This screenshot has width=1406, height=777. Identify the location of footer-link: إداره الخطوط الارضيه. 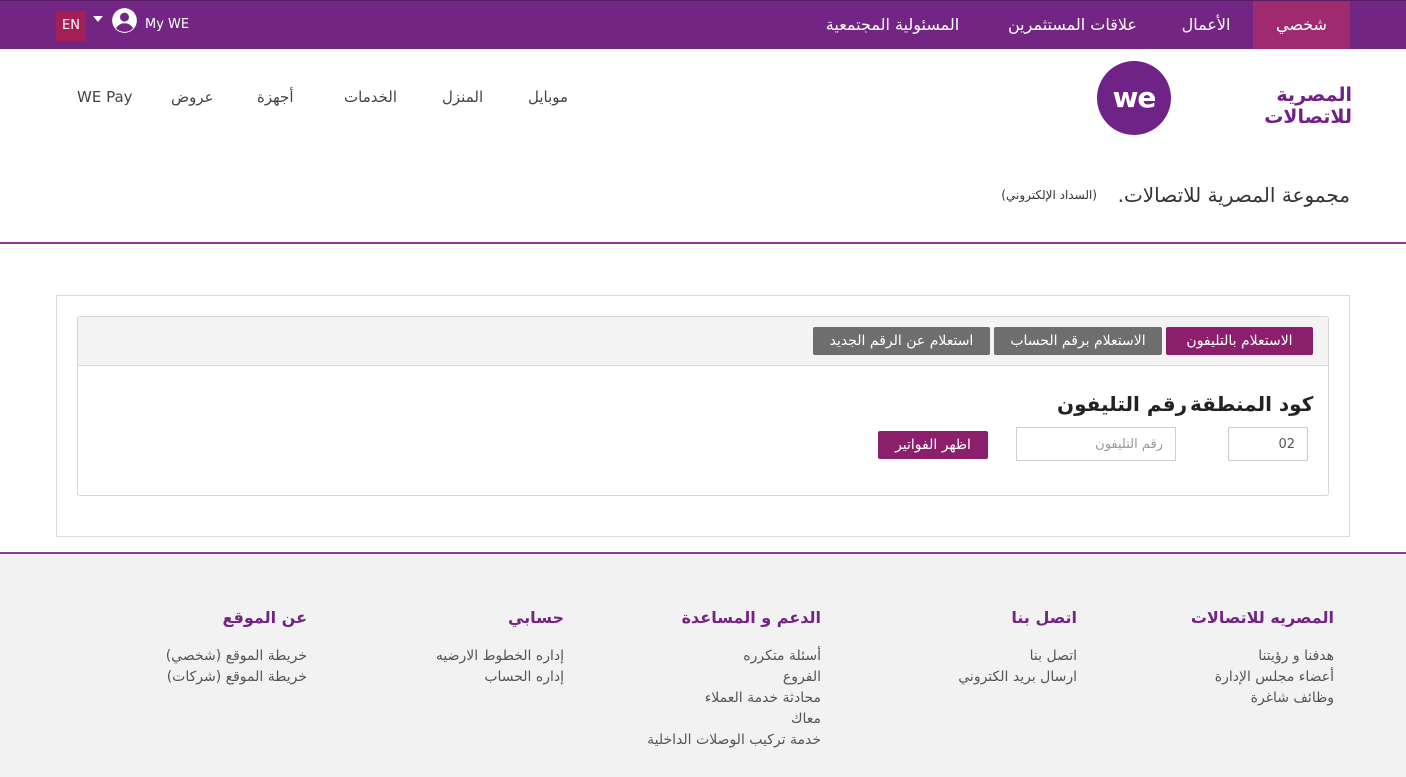
(479, 656).